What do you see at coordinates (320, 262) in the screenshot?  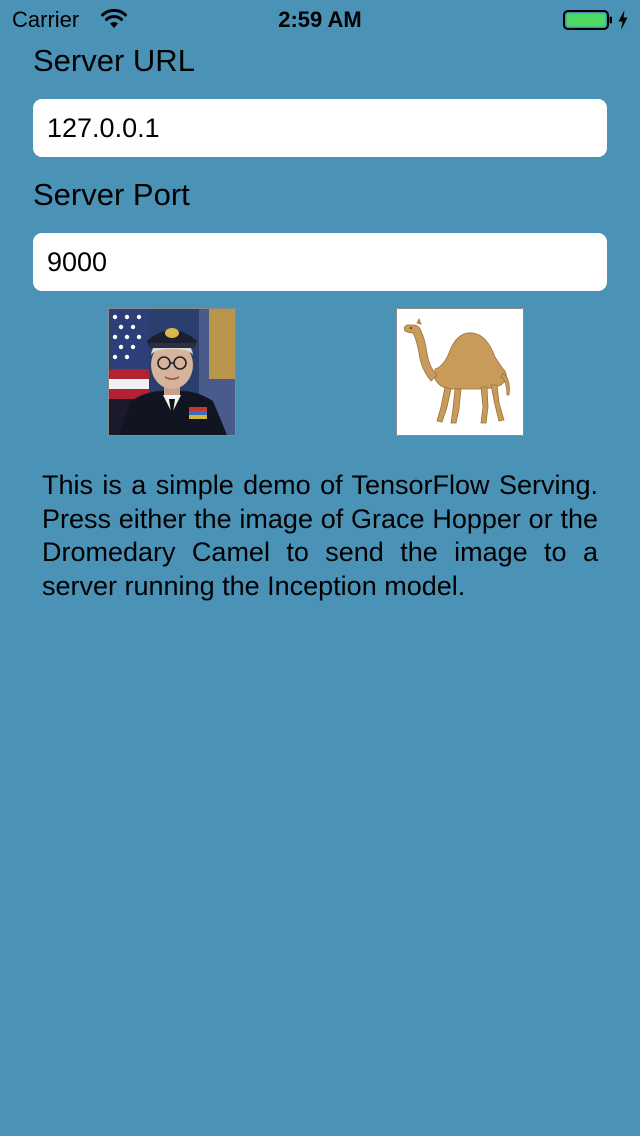 I see `server-port-input` at bounding box center [320, 262].